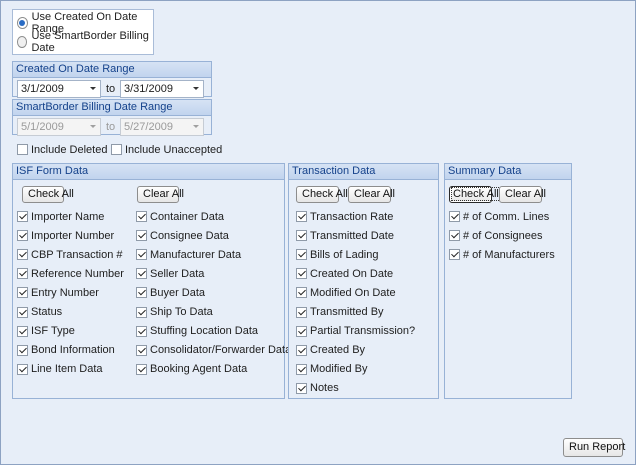 Image resolution: width=636 pixels, height=465 pixels. I want to click on checkbox-line-item-data: Line Item Data, so click(60, 369).